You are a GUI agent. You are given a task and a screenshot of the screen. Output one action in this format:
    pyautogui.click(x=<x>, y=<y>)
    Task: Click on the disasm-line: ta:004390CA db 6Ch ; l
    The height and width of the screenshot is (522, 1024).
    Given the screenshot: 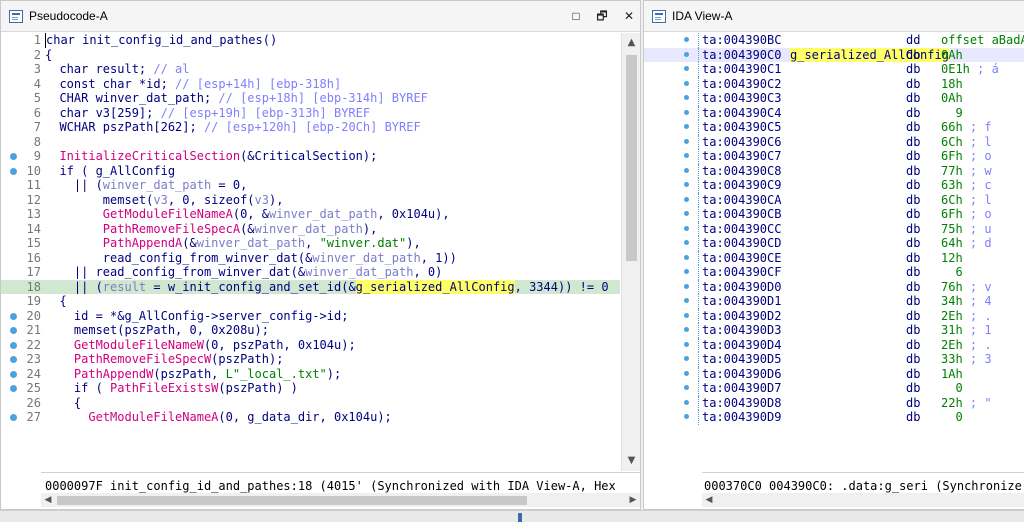 What is the action you would take?
    pyautogui.click(x=834, y=199)
    